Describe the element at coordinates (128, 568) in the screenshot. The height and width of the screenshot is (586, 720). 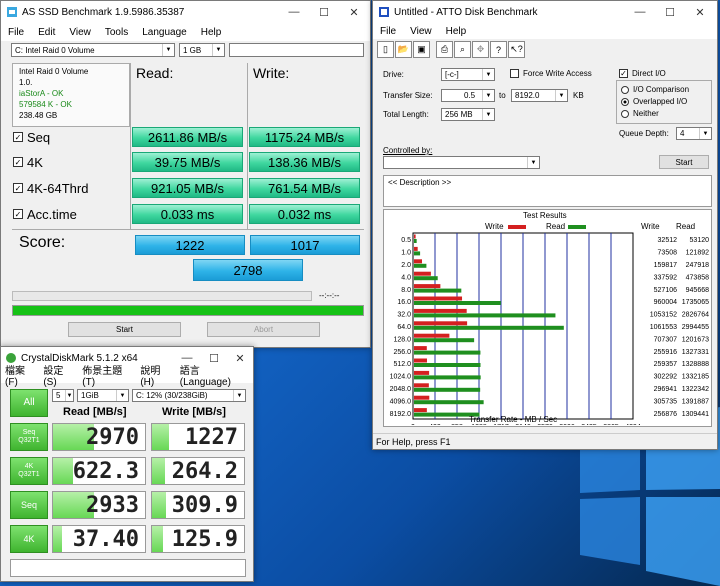
I see `comment-input` at that location.